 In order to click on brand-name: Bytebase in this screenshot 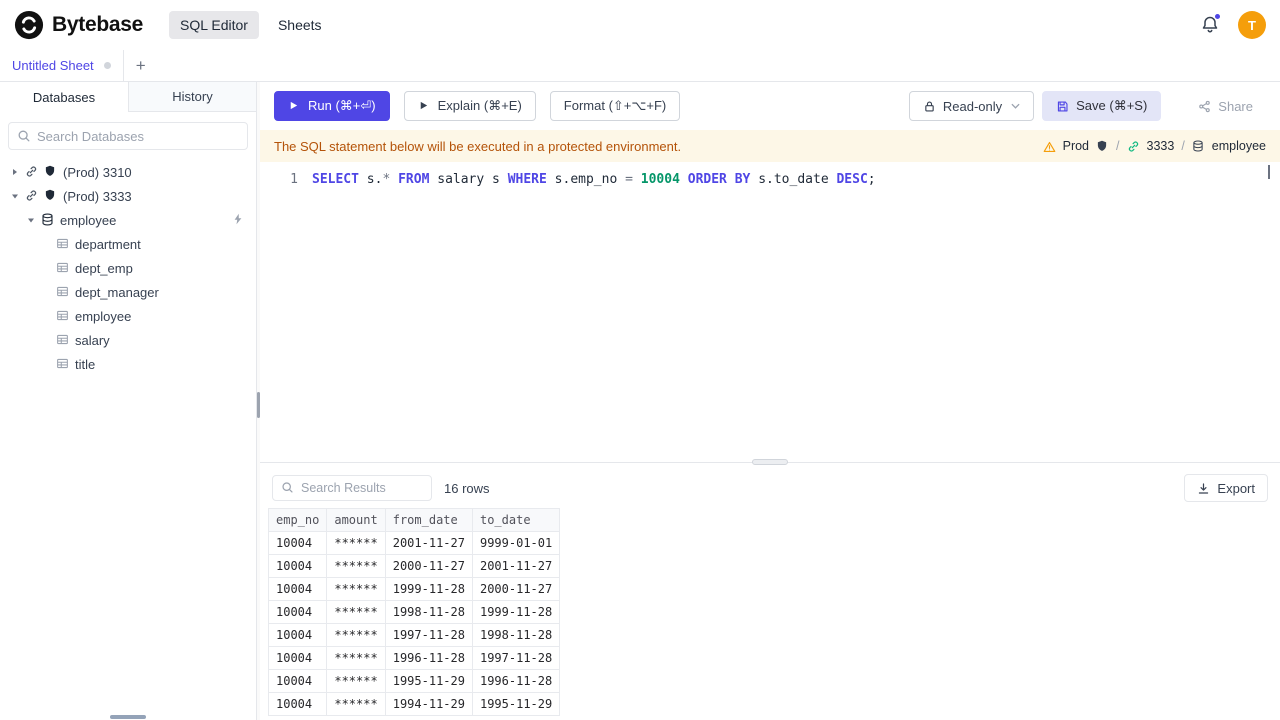, I will do `click(97, 24)`.